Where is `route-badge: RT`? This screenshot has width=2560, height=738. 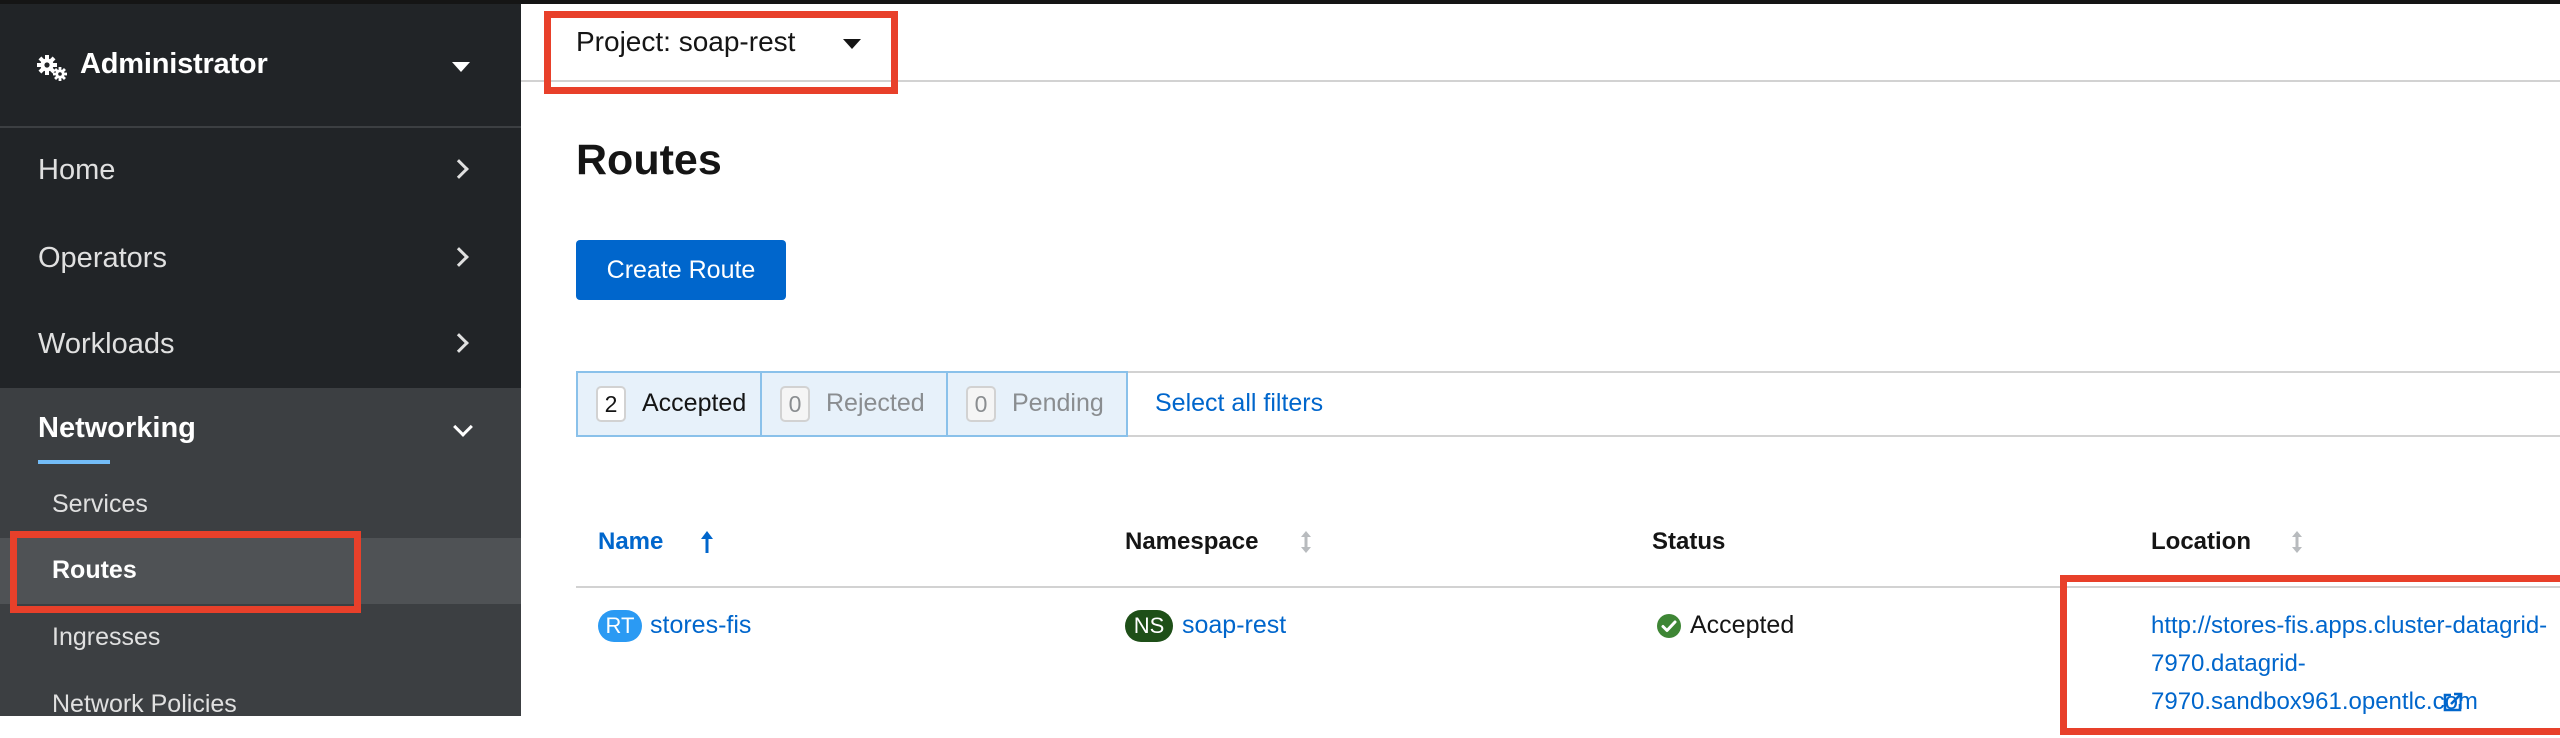 route-badge: RT is located at coordinates (620, 626).